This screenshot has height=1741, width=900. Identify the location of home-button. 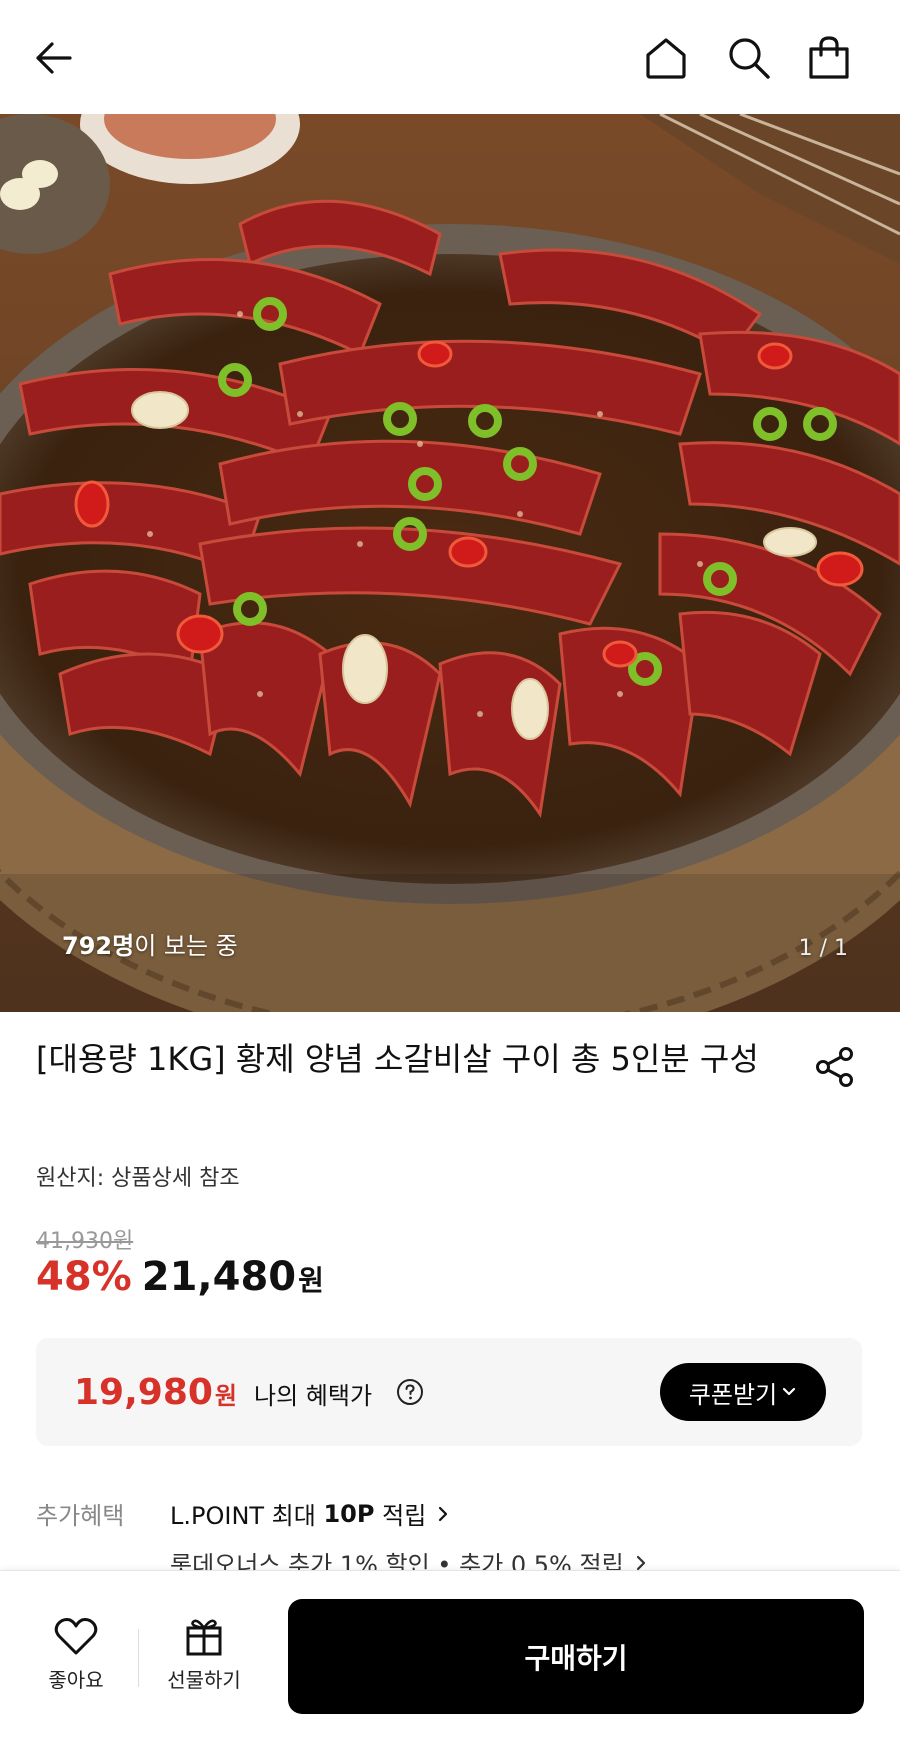
(666, 58).